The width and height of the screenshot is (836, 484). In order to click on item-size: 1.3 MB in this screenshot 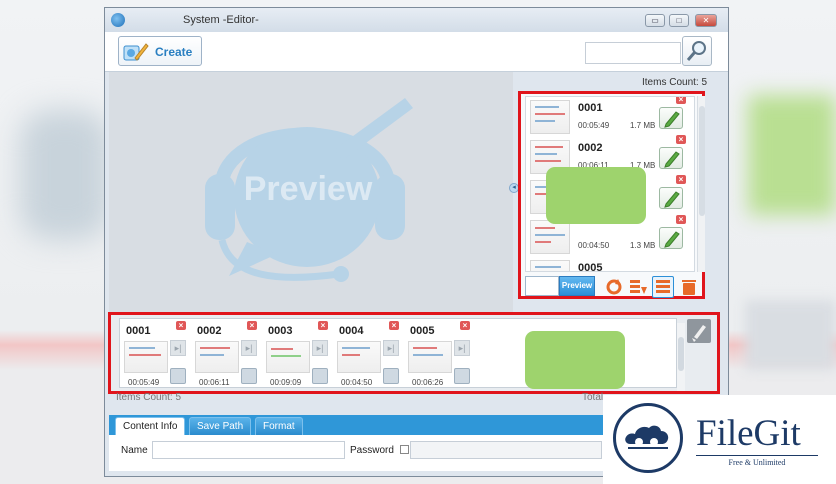, I will do `click(643, 245)`.